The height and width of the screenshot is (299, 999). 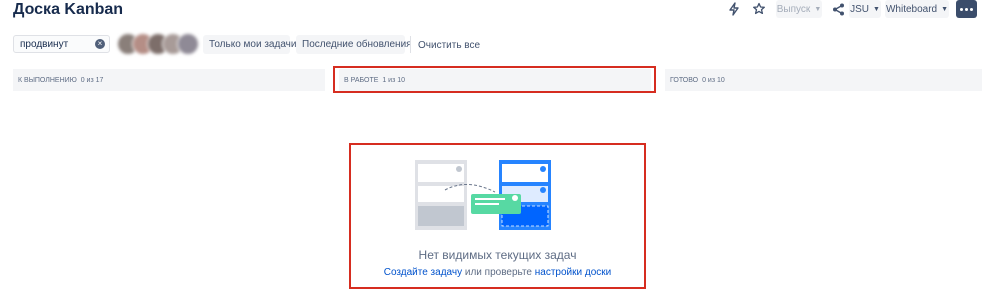 I want to click on release-button: Выпуск ▼, so click(x=799, y=9).